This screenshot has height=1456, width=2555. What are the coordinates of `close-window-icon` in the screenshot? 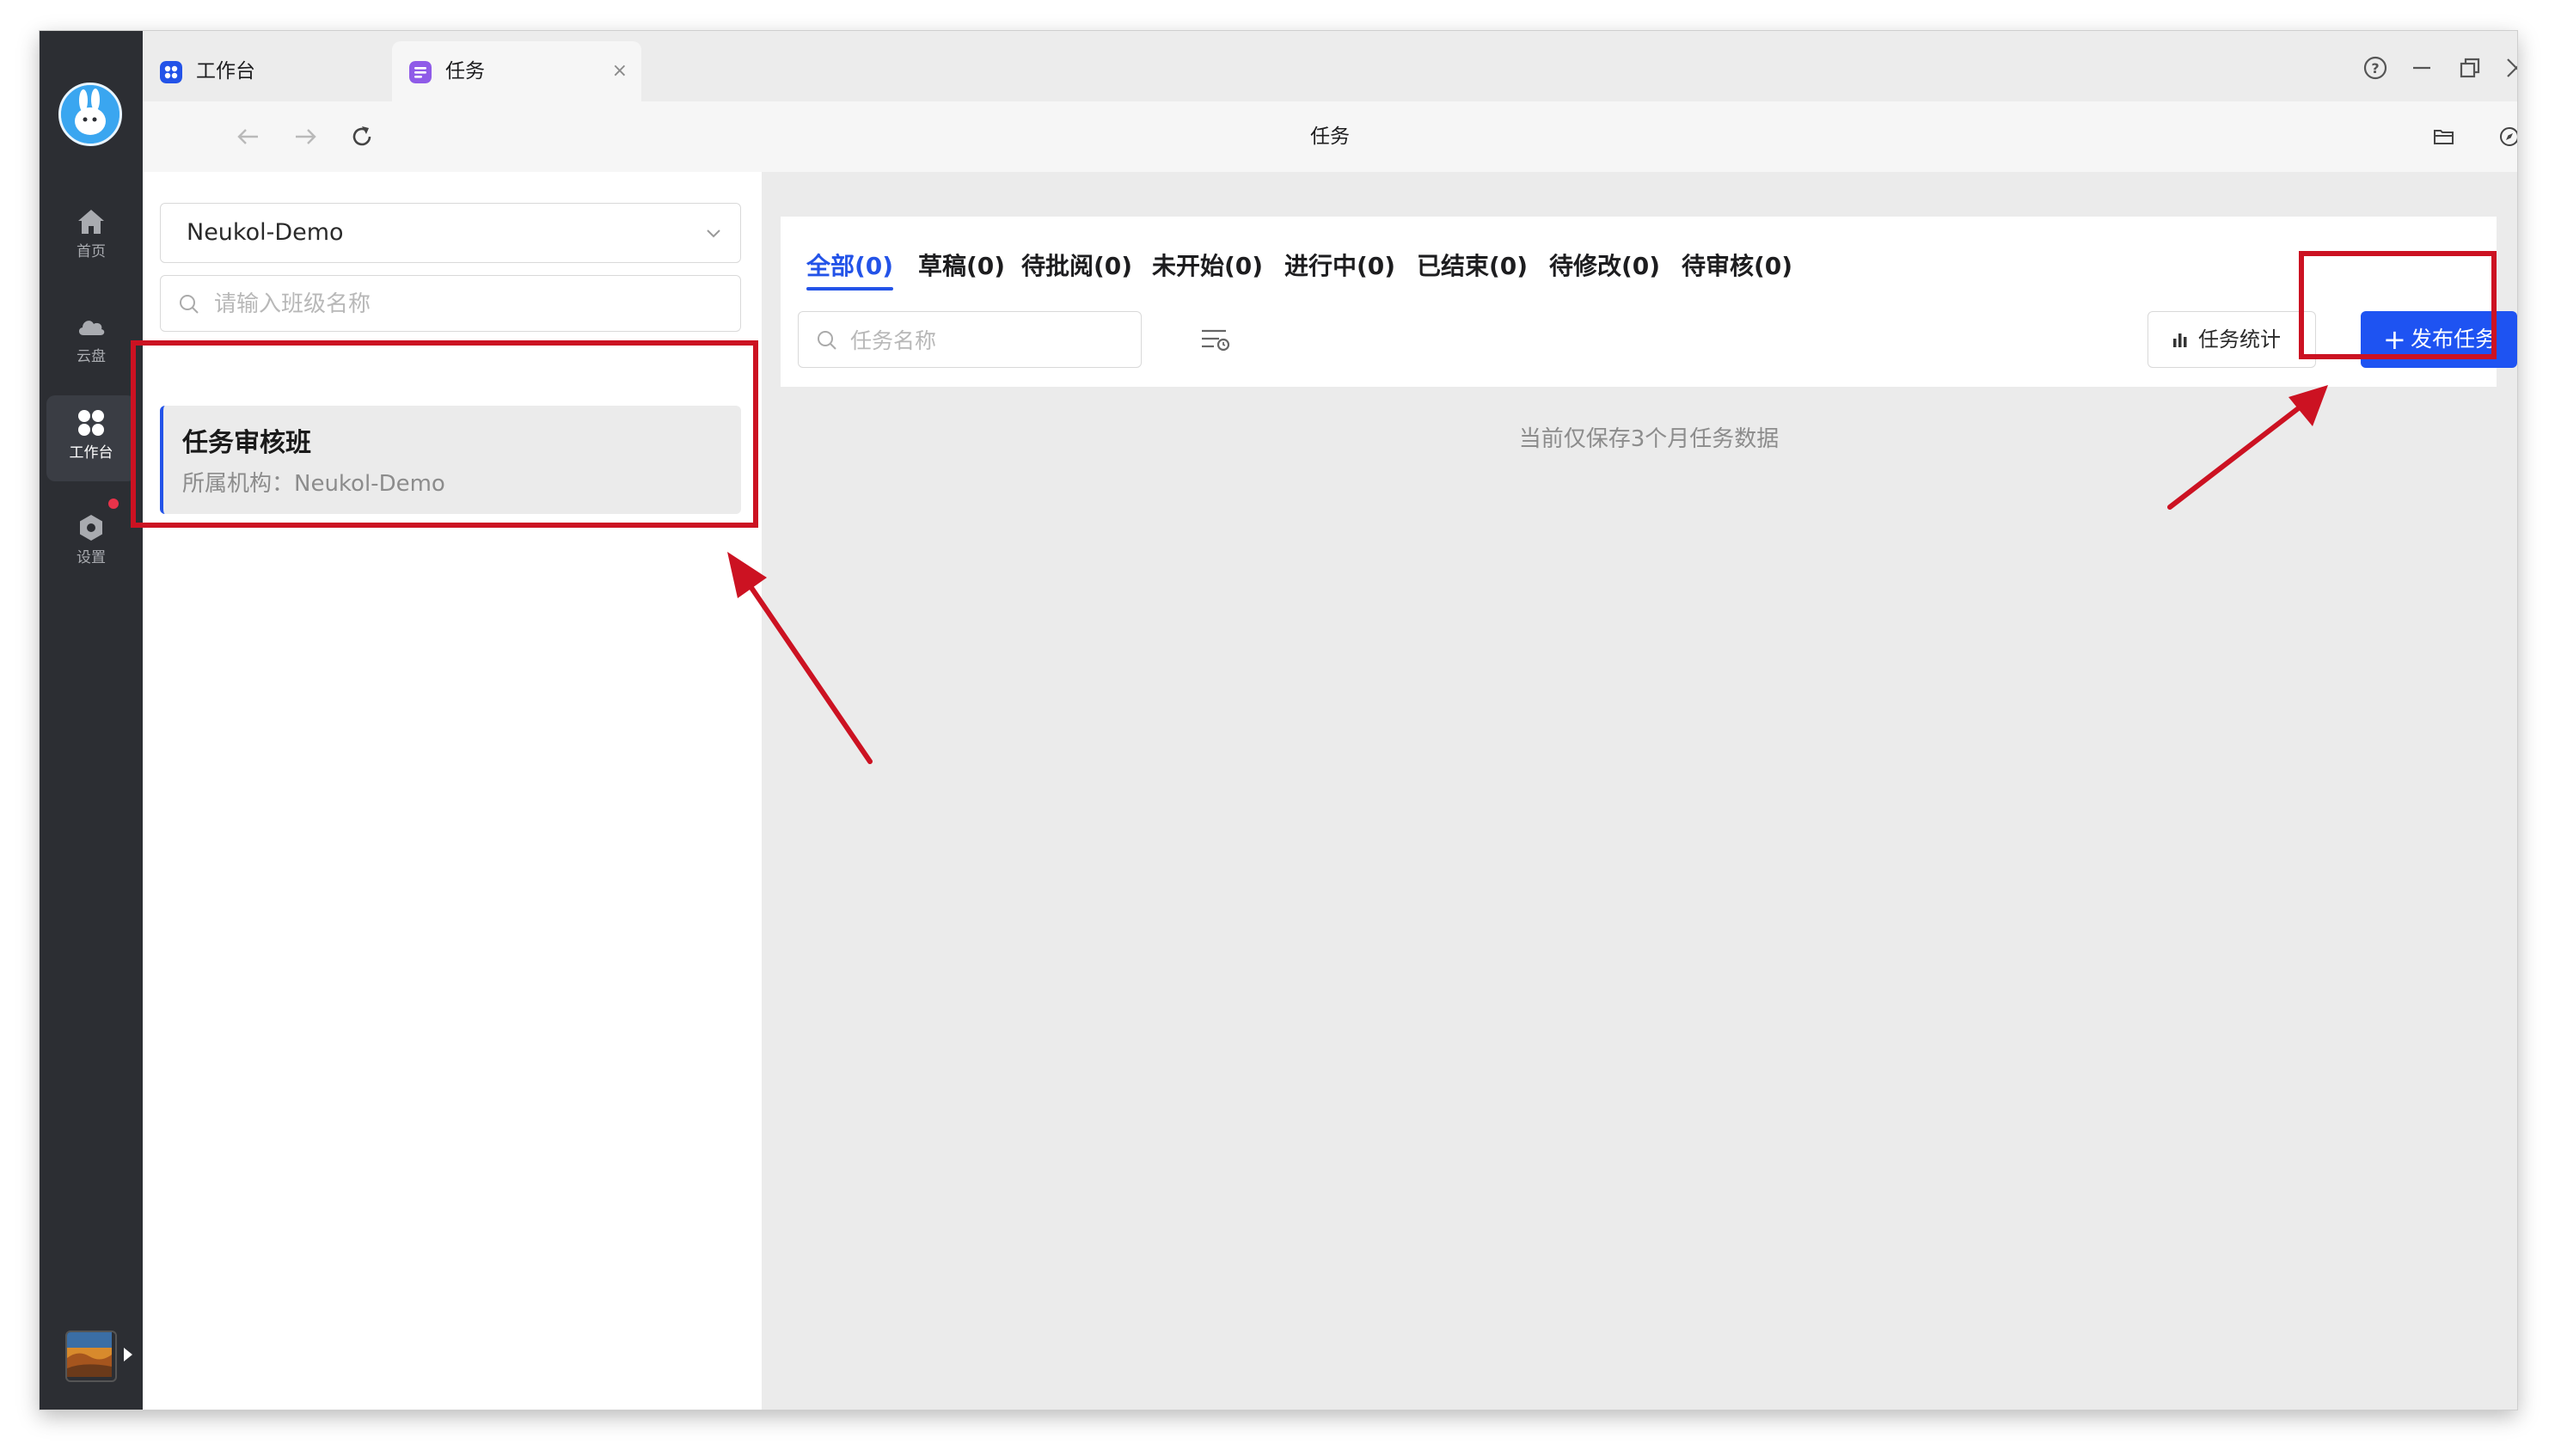 It's located at (2510, 68).